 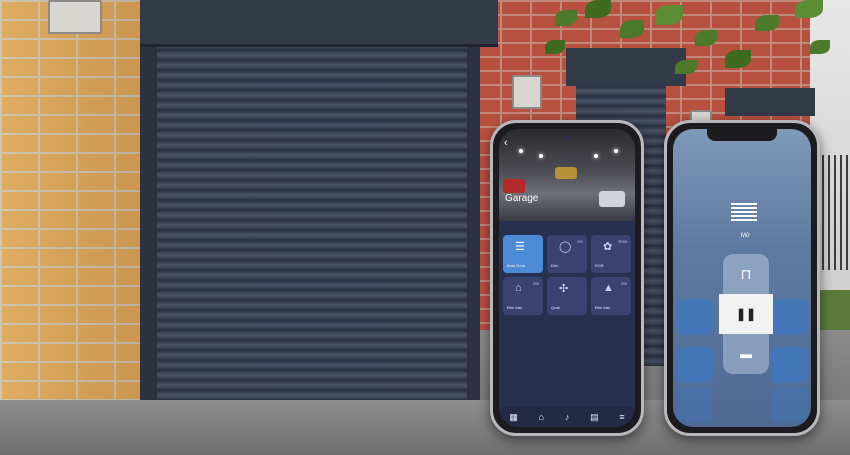 I want to click on garage-photo: ‹ Garage, so click(x=567, y=175).